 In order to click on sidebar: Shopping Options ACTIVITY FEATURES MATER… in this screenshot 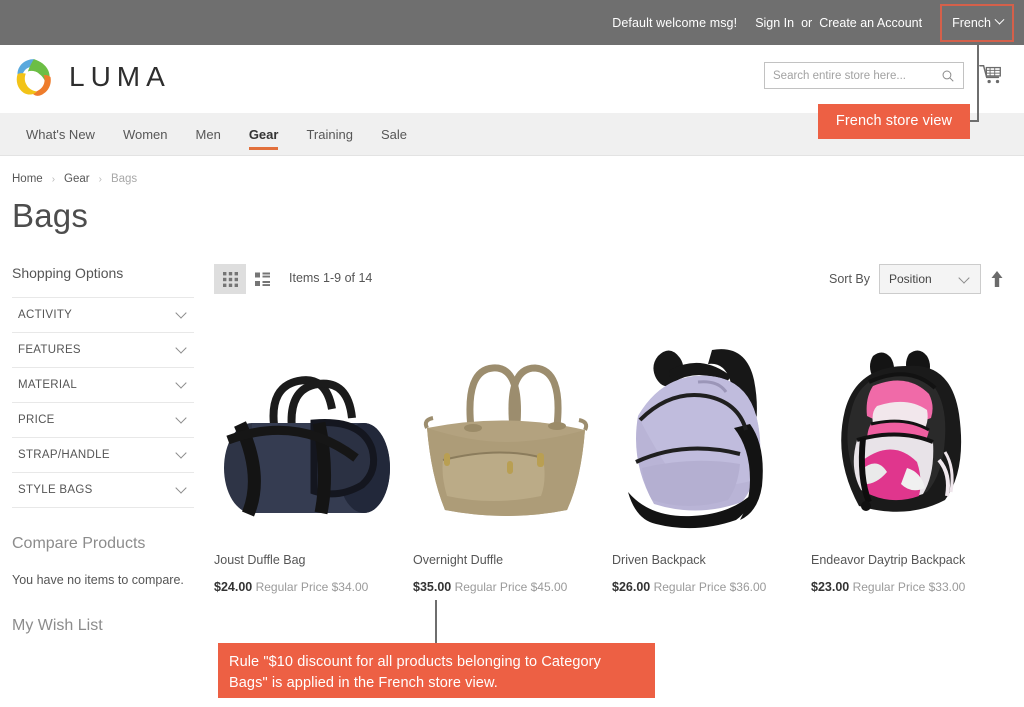, I will do `click(103, 450)`.